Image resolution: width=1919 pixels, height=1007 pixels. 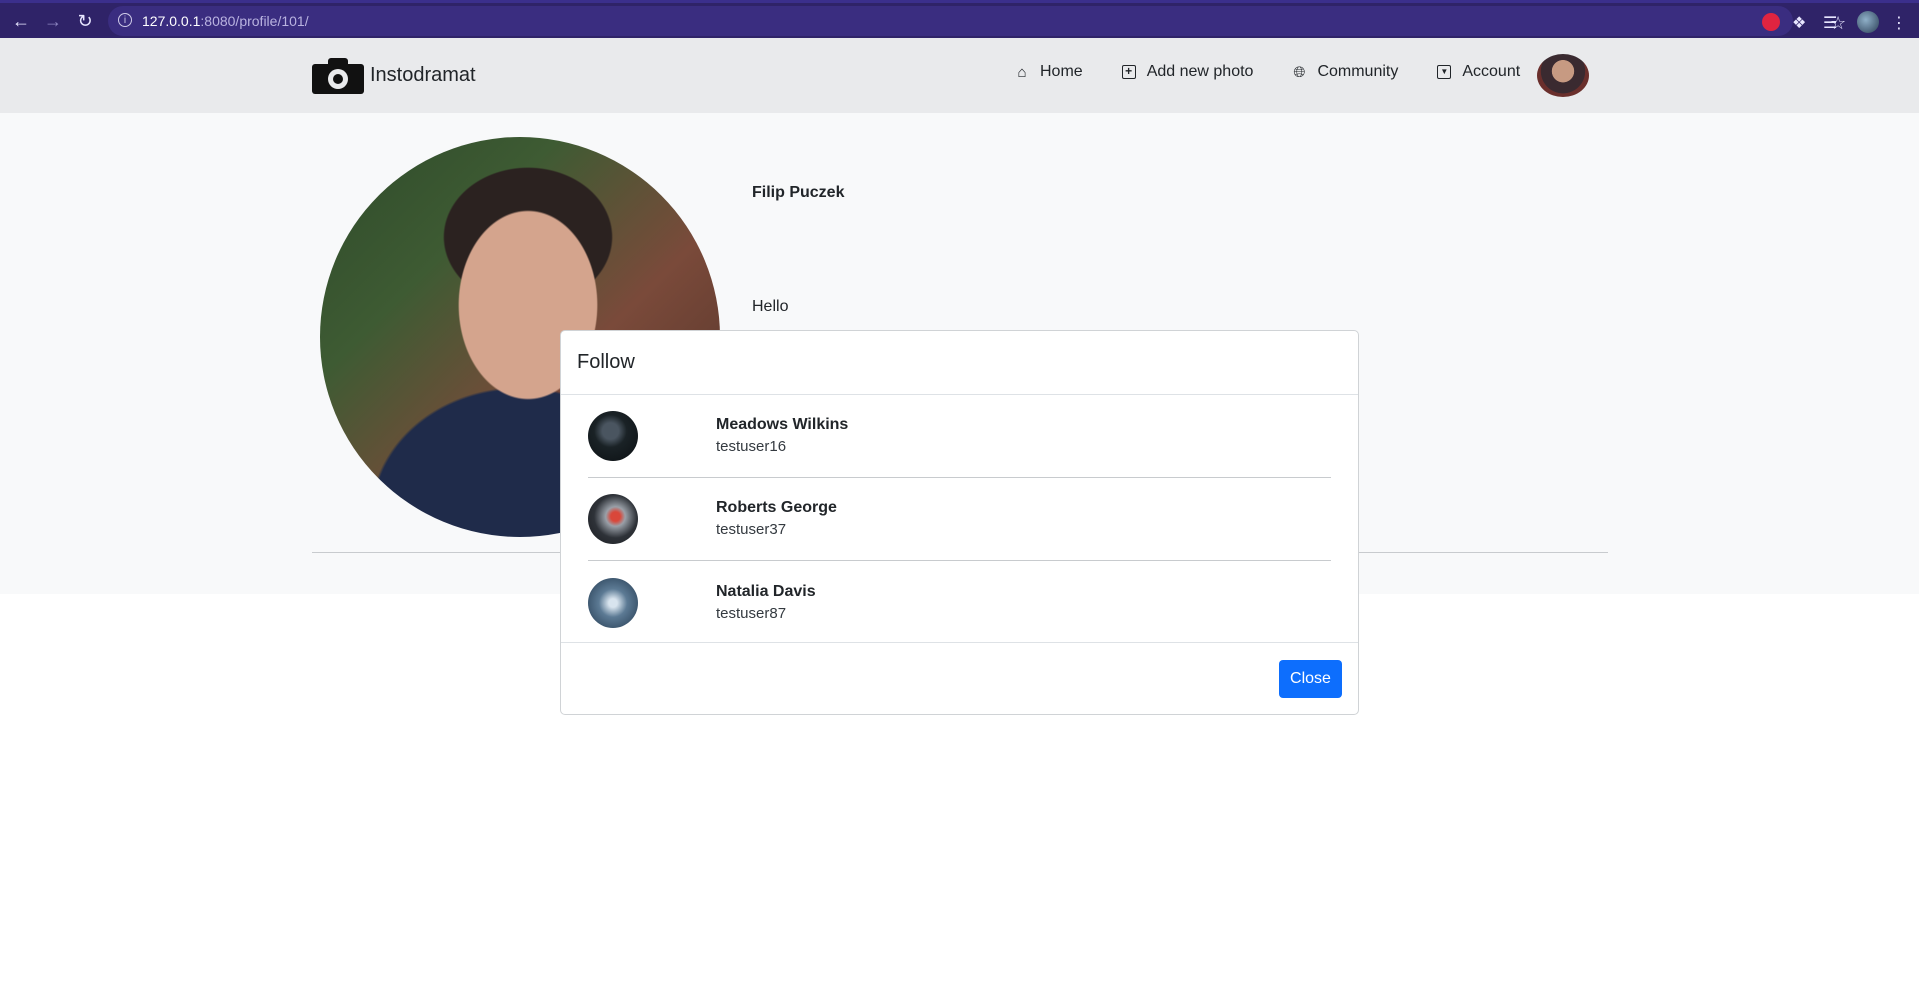 I want to click on account-avatar, so click(x=1563, y=75).